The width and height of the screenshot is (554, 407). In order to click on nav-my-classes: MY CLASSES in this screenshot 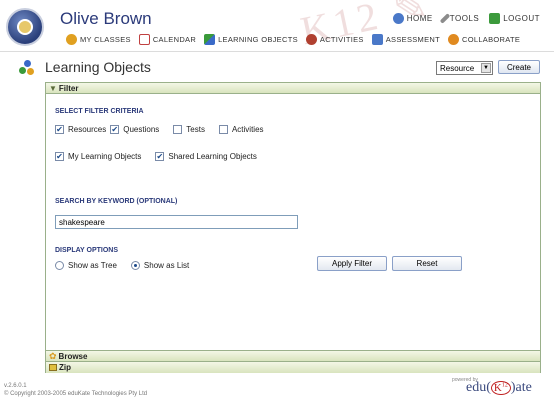, I will do `click(98, 39)`.